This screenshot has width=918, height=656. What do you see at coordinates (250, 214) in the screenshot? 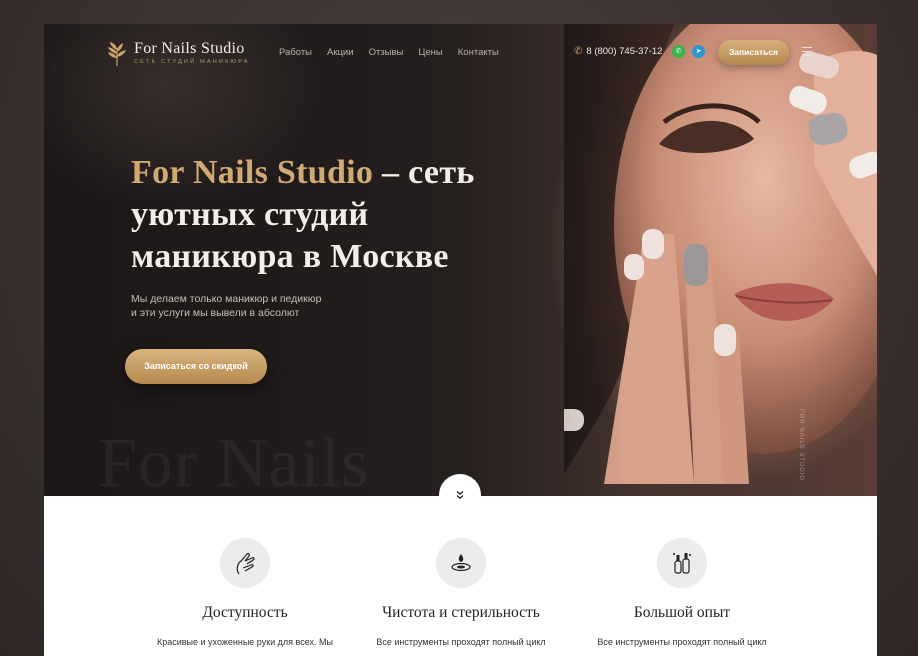
I see `hero-title-part-2: уютных студий` at bounding box center [250, 214].